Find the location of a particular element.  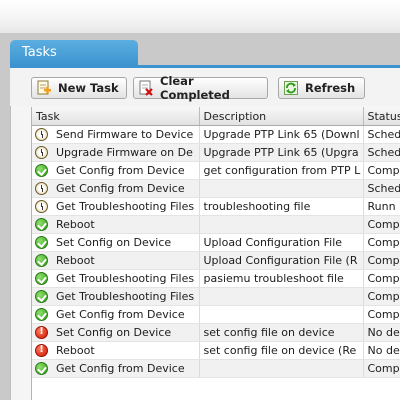

description-cell: Upgrade PTP Link 65 (Upgra is located at coordinates (281, 152).